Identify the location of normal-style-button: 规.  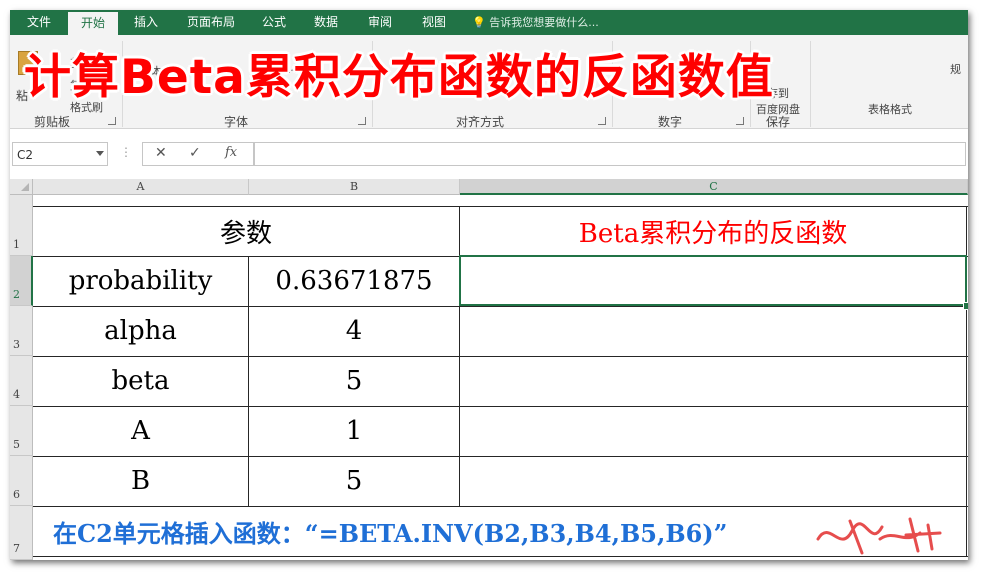
(955, 69).